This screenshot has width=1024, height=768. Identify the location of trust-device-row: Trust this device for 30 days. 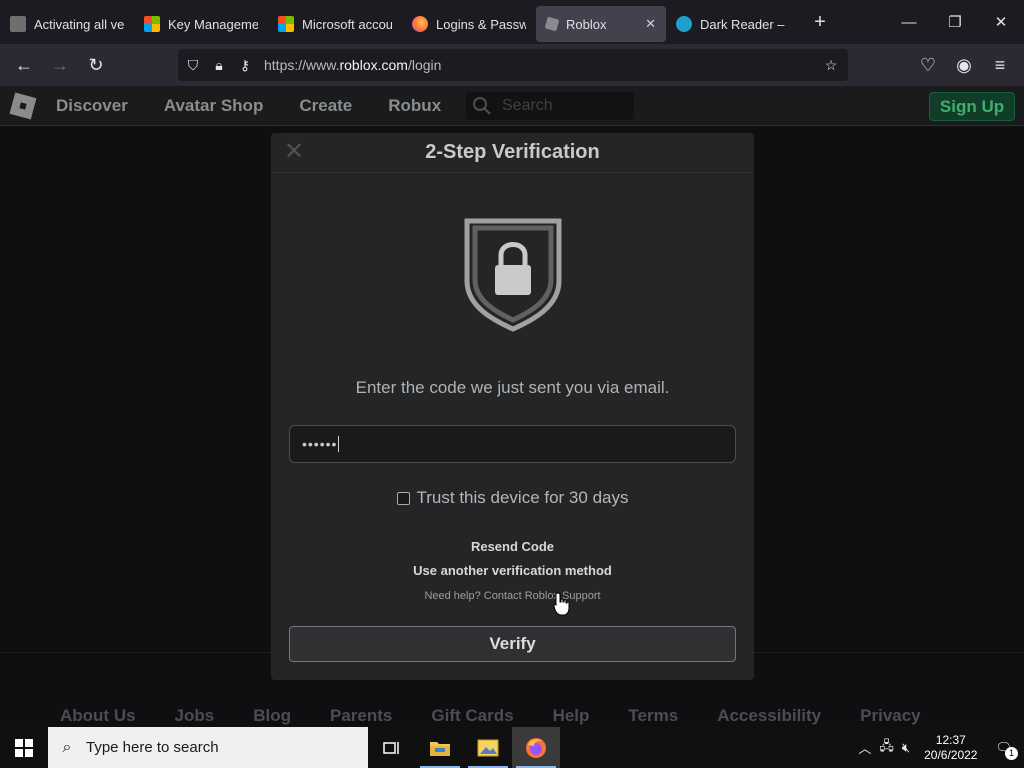
(512, 498).